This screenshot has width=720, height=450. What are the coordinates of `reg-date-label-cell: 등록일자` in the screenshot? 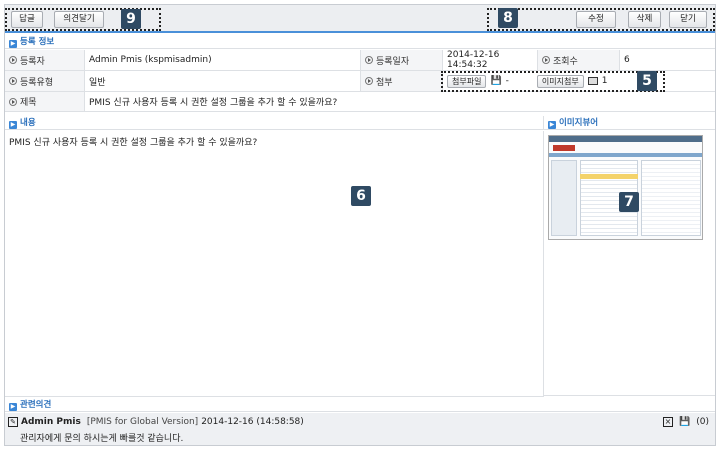 It's located at (402, 60).